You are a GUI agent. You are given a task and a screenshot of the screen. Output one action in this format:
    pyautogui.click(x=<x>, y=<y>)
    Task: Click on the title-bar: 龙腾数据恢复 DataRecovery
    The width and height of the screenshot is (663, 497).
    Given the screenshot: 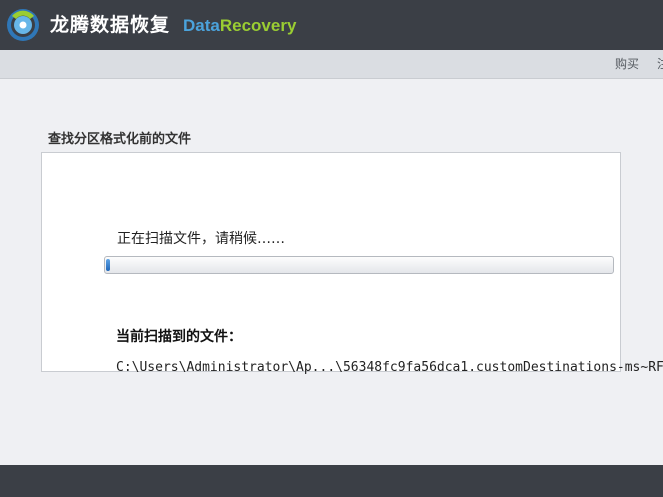 What is the action you would take?
    pyautogui.click(x=331, y=25)
    